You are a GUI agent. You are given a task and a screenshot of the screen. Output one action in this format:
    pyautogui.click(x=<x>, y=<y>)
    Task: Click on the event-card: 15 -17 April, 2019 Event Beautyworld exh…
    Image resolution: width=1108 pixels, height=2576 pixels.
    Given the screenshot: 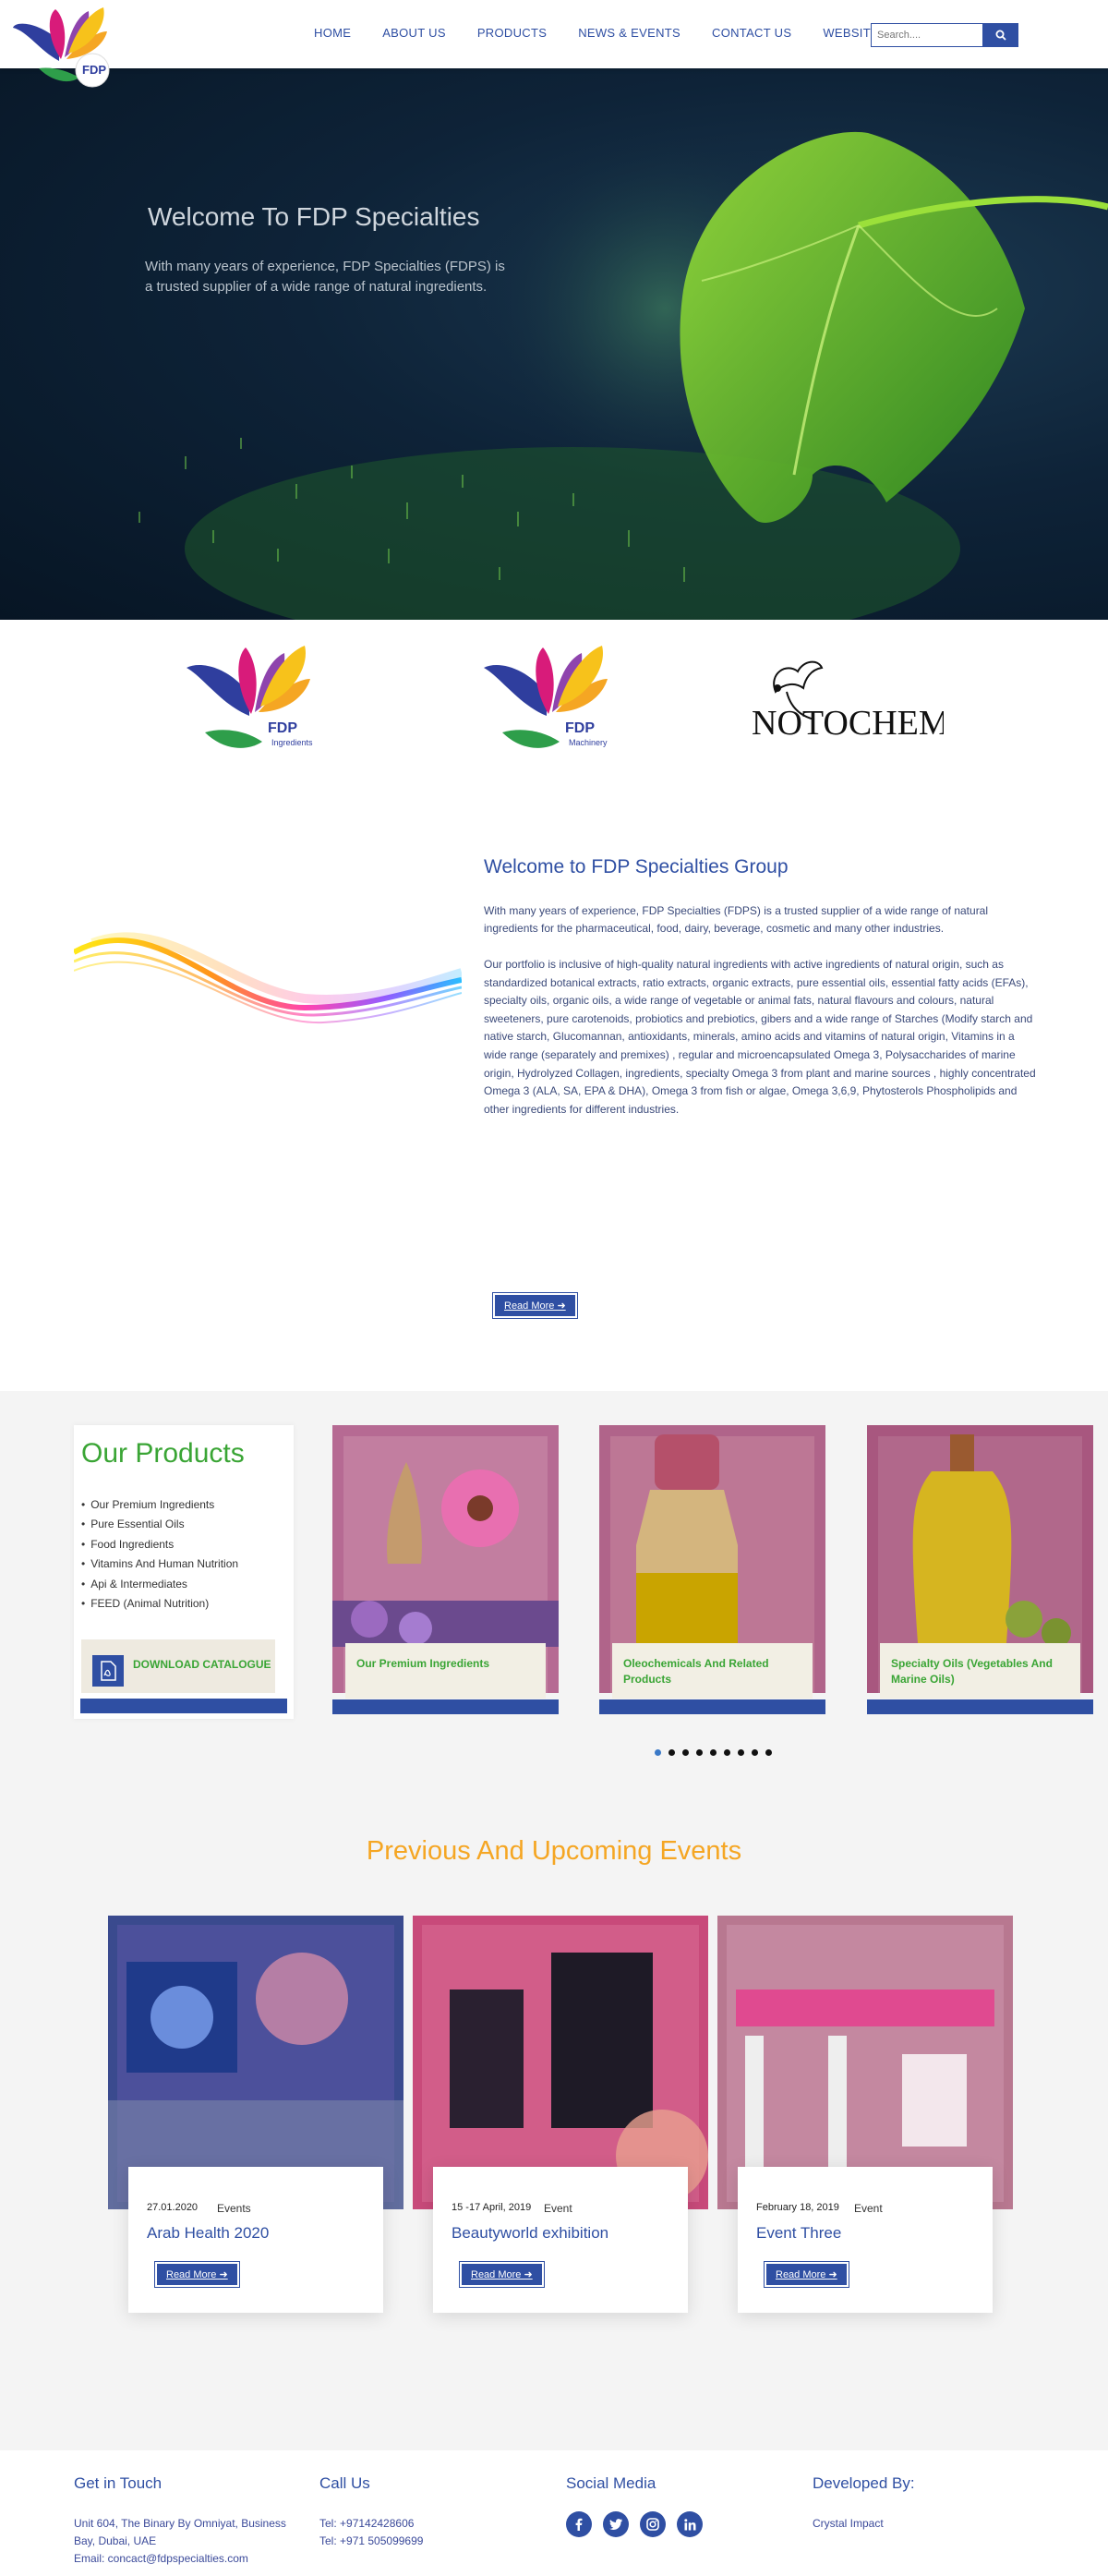 What is the action you would take?
    pyautogui.click(x=560, y=2114)
    